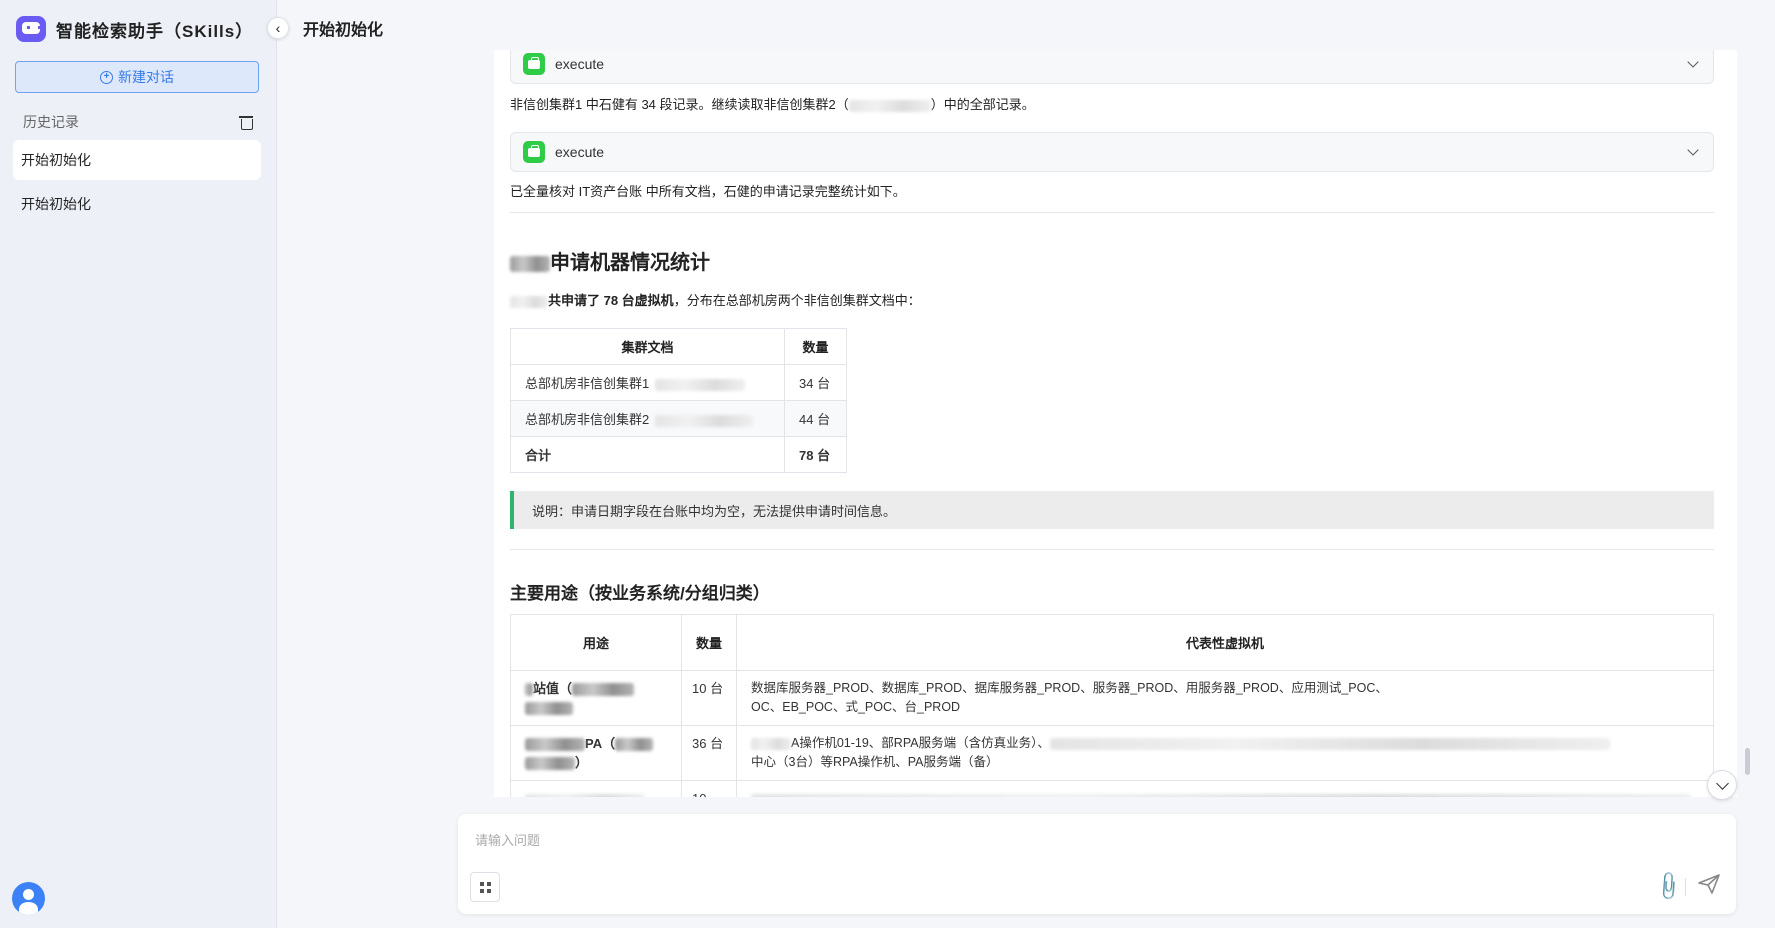  What do you see at coordinates (679, 104) in the screenshot?
I see `paragraph-text: 非信创集群1 中石健有 34 段记录。继续读取非信创集群2（` at bounding box center [679, 104].